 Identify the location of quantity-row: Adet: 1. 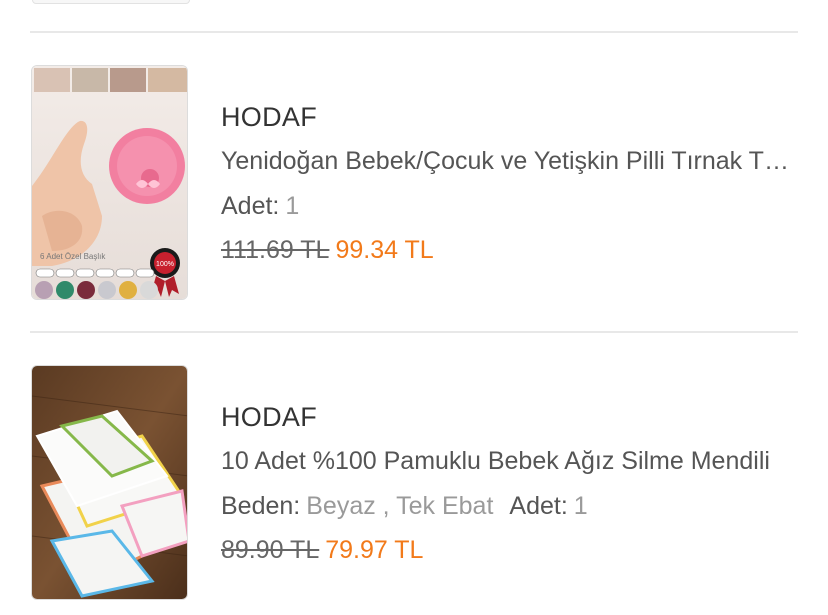
(260, 206).